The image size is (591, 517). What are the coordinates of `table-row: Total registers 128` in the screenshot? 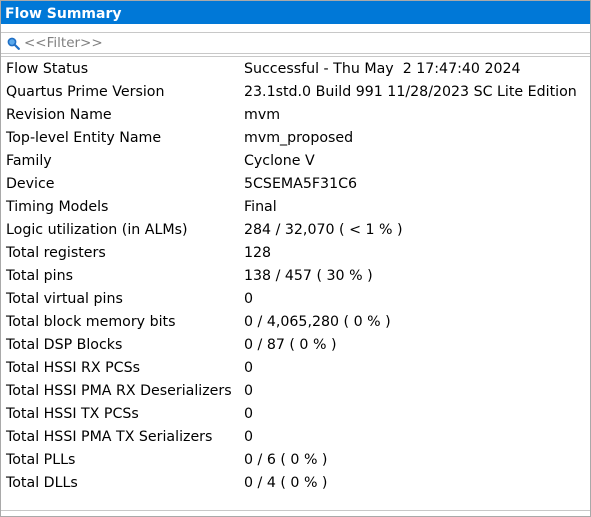 It's located at (295, 253).